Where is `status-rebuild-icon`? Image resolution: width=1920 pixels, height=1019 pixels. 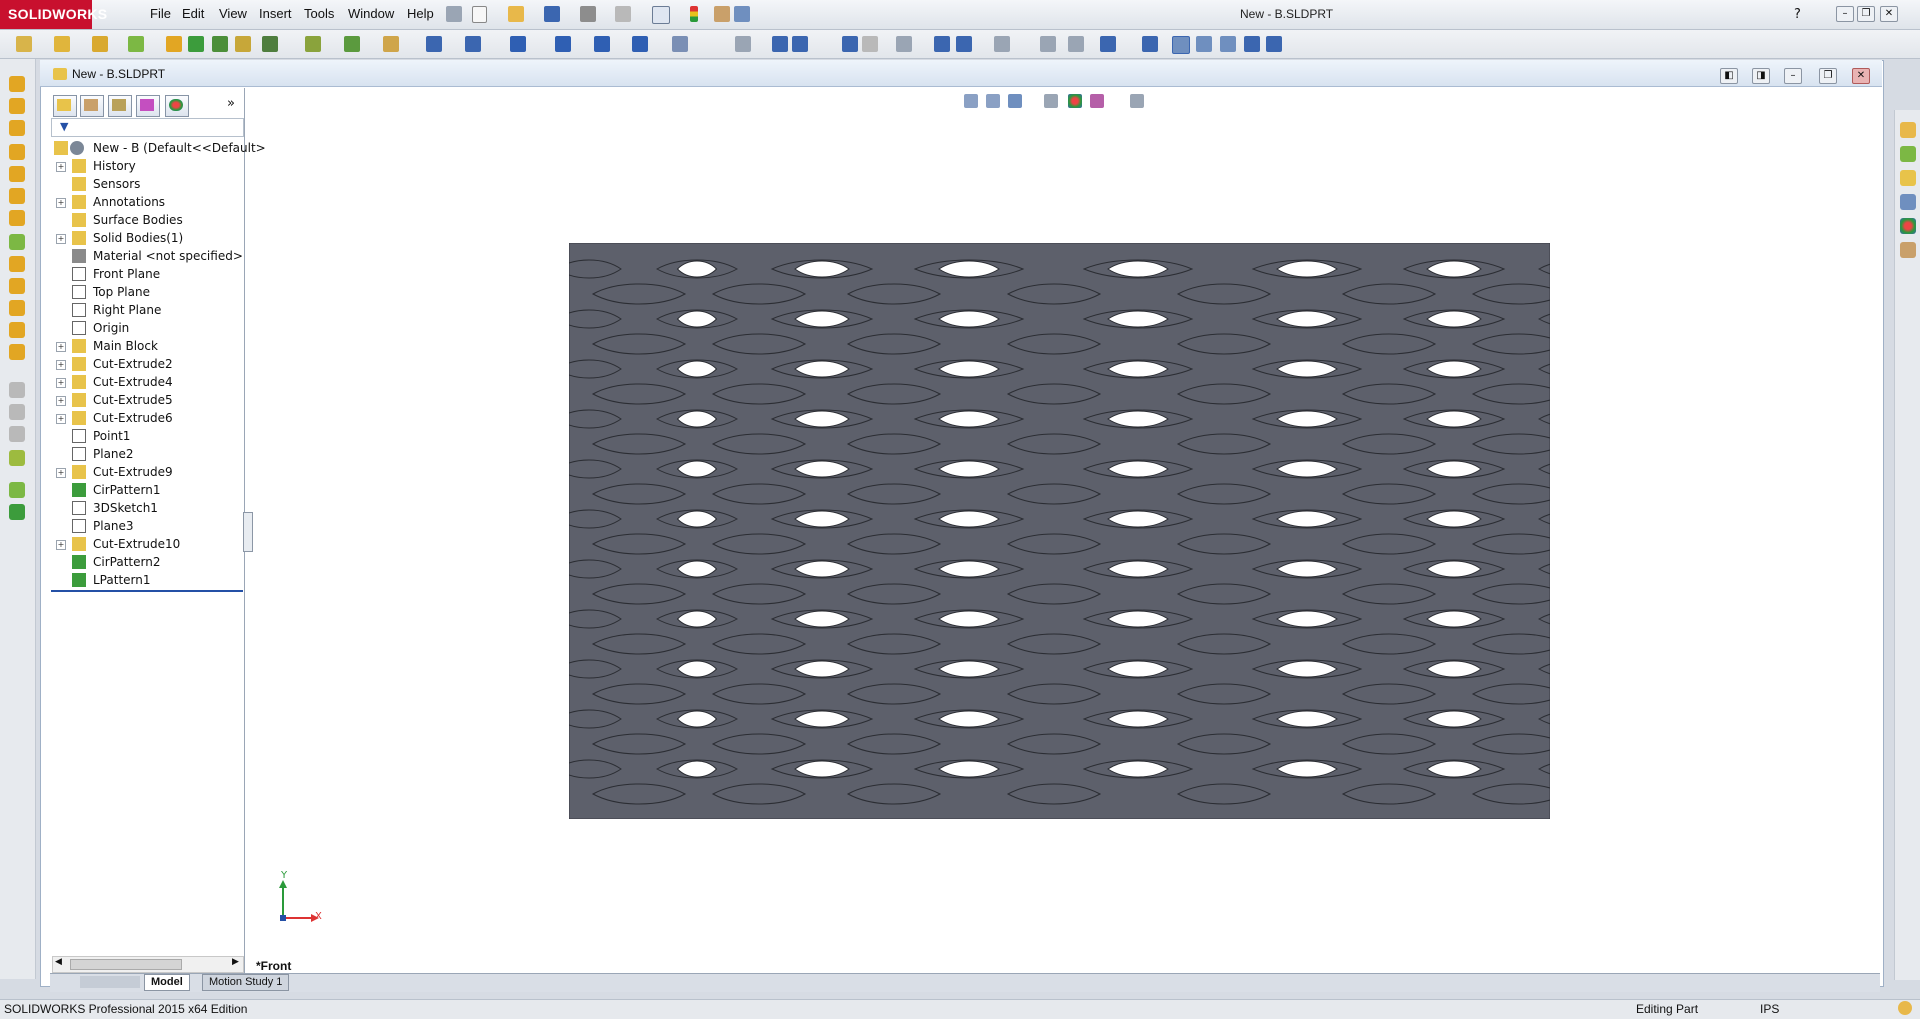
status-rebuild-icon is located at coordinates (1905, 1008).